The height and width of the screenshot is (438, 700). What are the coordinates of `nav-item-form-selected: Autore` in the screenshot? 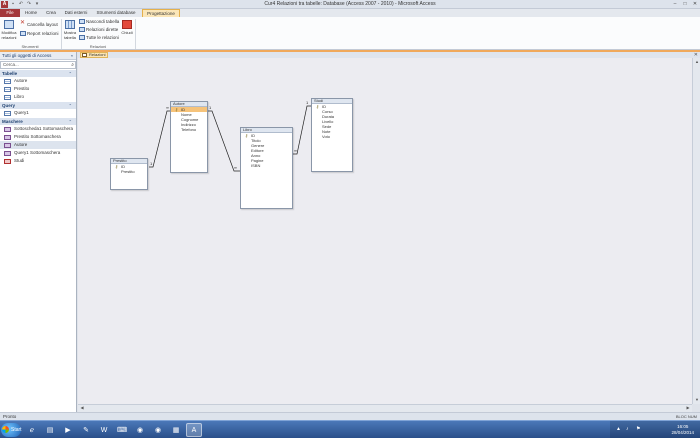 It's located at (38, 145).